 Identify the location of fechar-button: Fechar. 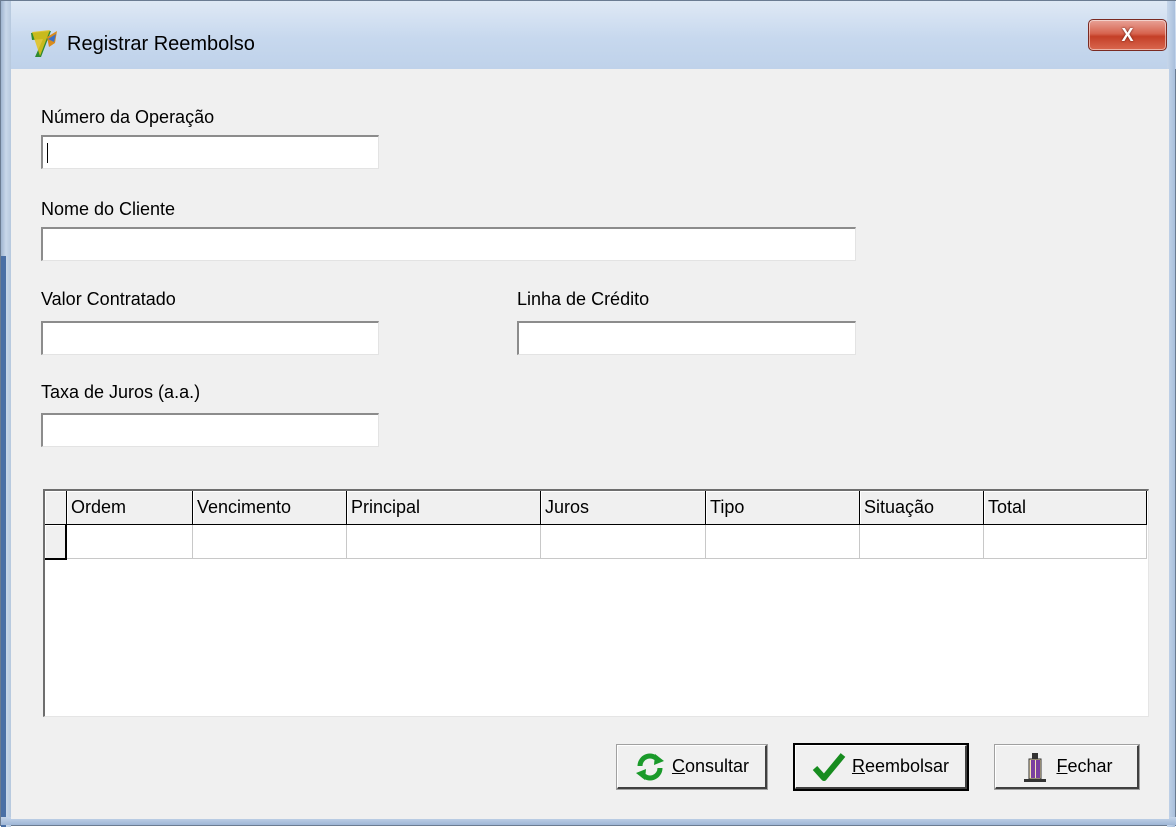
(1067, 767).